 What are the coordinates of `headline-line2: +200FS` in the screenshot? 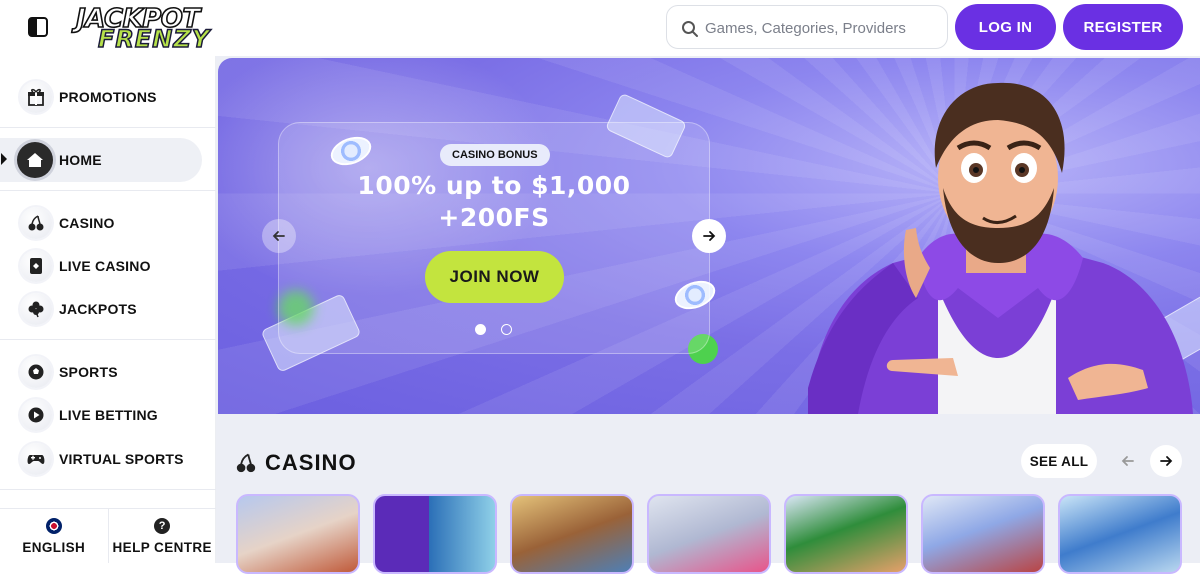 It's located at (494, 217).